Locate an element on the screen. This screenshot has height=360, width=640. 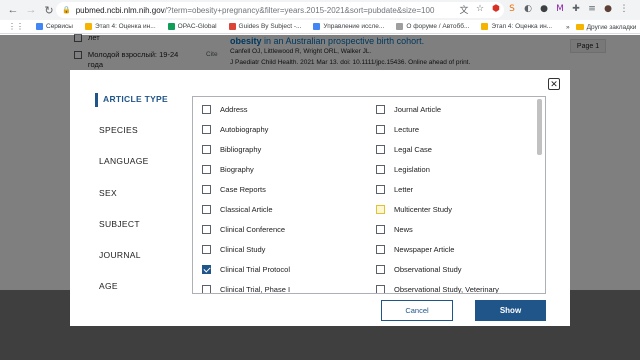
article-type-option: Case Reports is located at coordinates (234, 189).